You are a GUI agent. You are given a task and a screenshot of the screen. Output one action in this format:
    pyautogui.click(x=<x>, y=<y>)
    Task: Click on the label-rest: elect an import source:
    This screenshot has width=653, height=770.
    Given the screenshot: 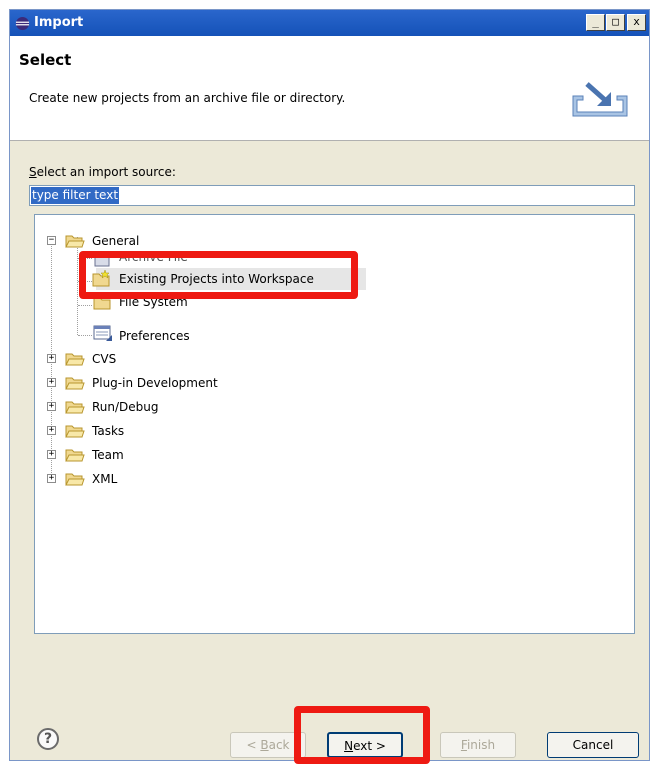 What is the action you would take?
    pyautogui.click(x=106, y=172)
    